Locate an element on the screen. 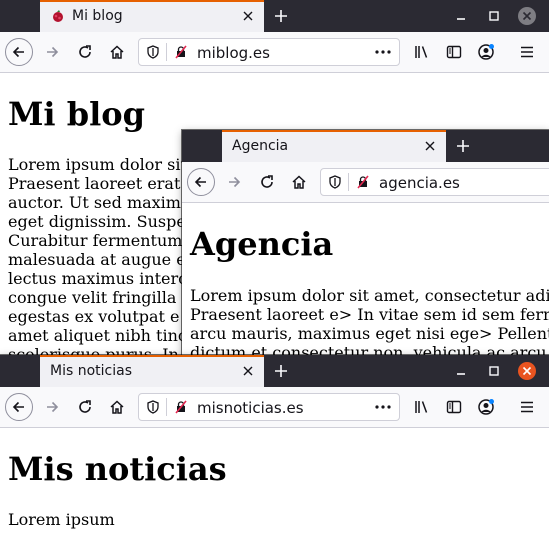 This screenshot has width=549, height=557. tab-agencia: Agencia is located at coordinates (334, 146).